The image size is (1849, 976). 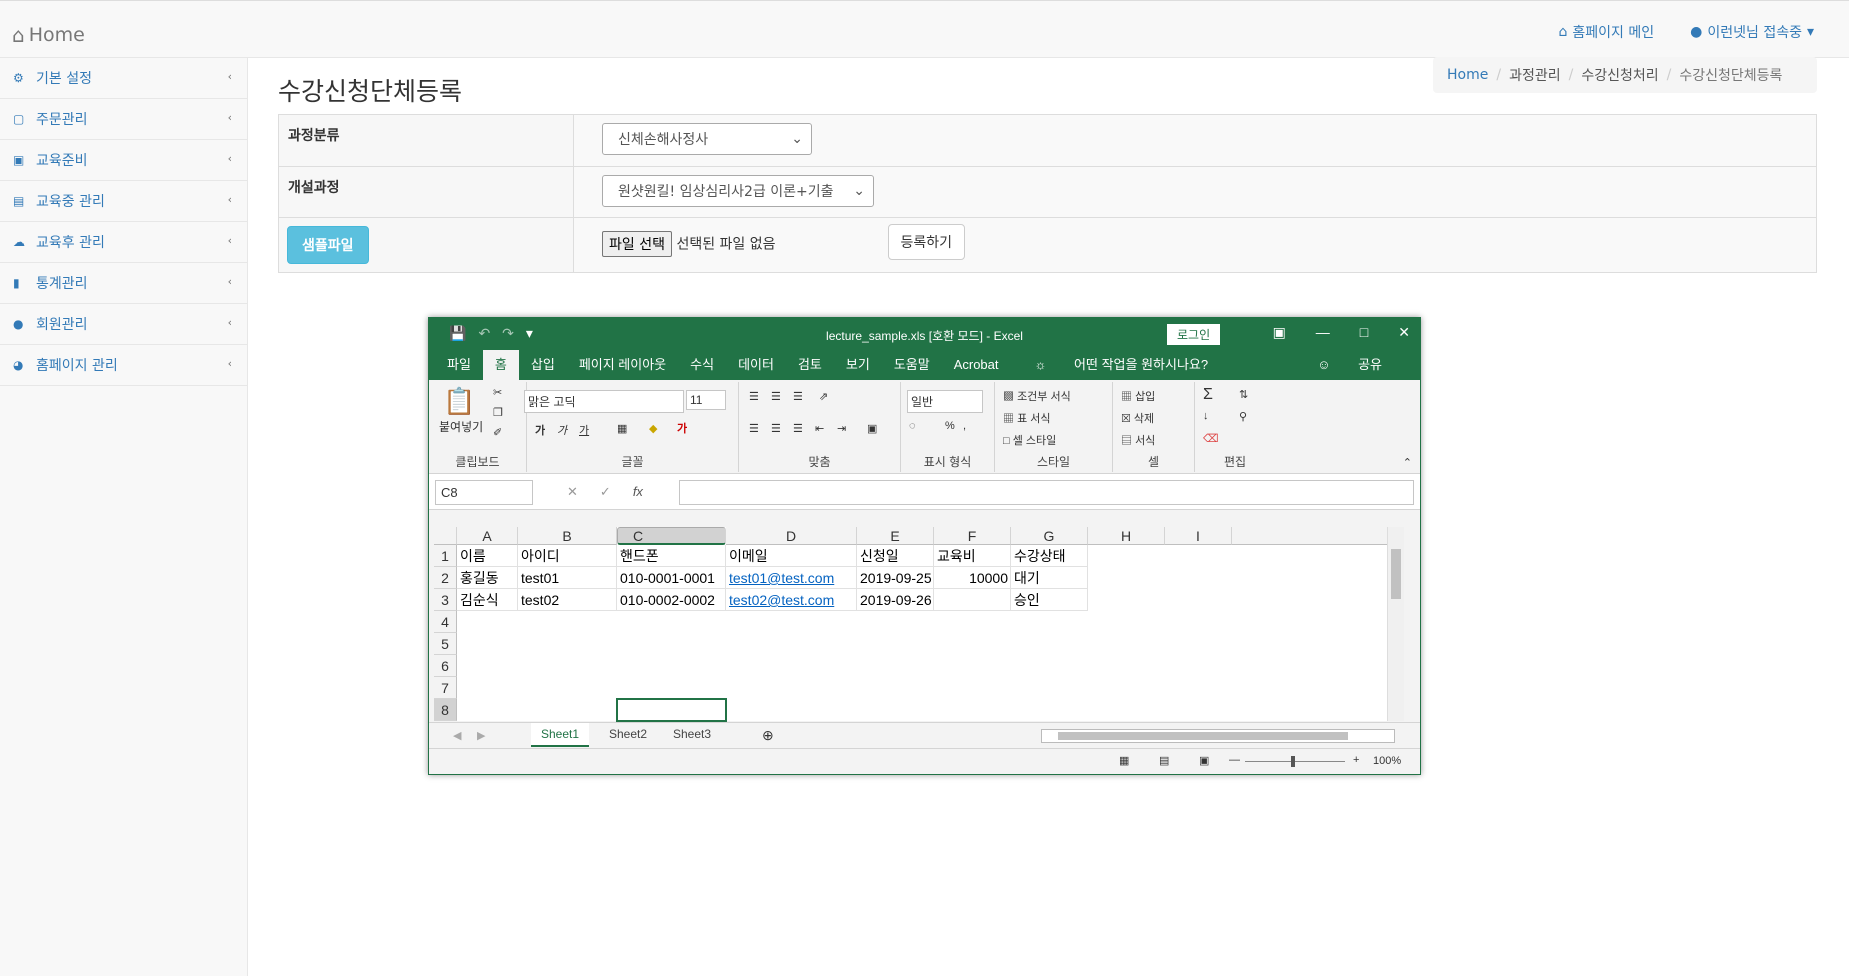 I want to click on sidebar-item-statistics: ▮ 통계관리 ‹, so click(x=123, y=283).